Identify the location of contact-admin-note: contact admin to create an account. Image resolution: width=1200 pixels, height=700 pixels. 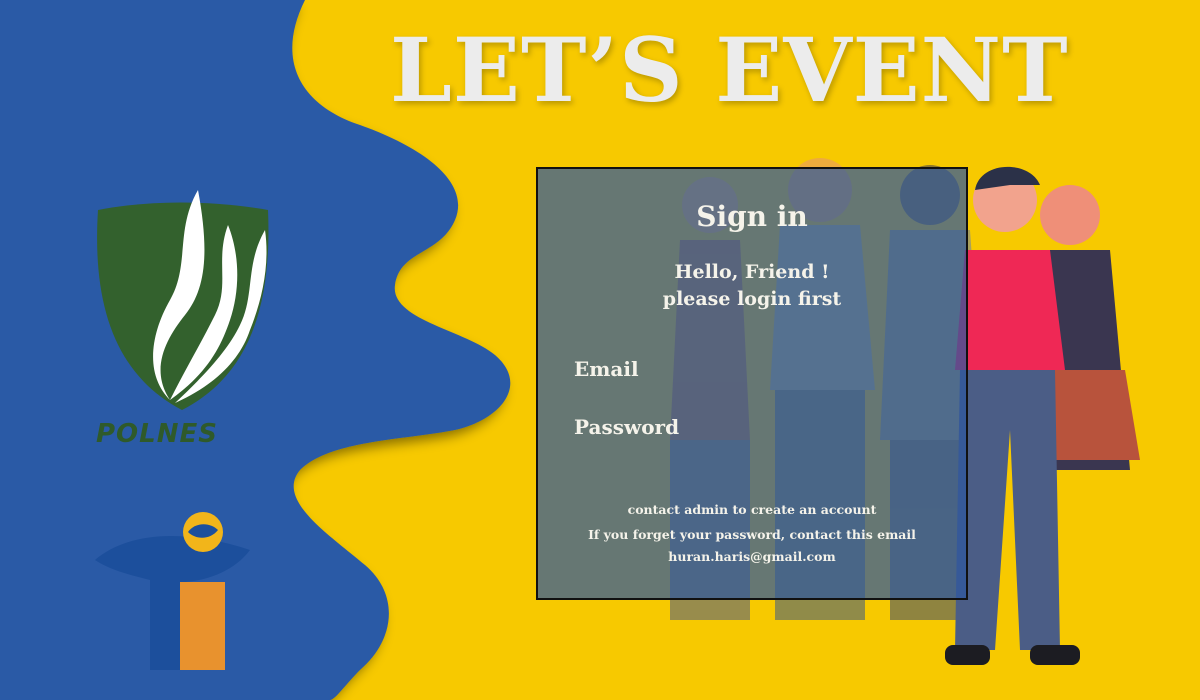
(752, 509).